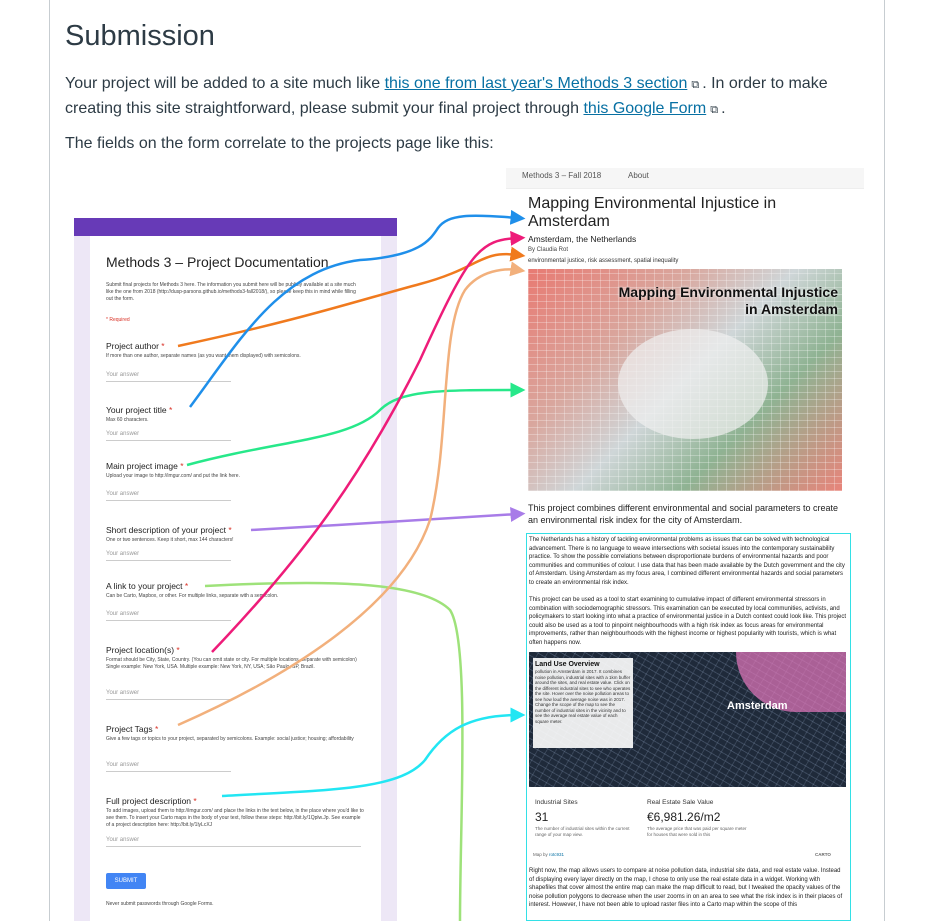 This screenshot has width=949, height=921. I want to click on form-title: Methods 3 – Project Documentation, so click(217, 262).